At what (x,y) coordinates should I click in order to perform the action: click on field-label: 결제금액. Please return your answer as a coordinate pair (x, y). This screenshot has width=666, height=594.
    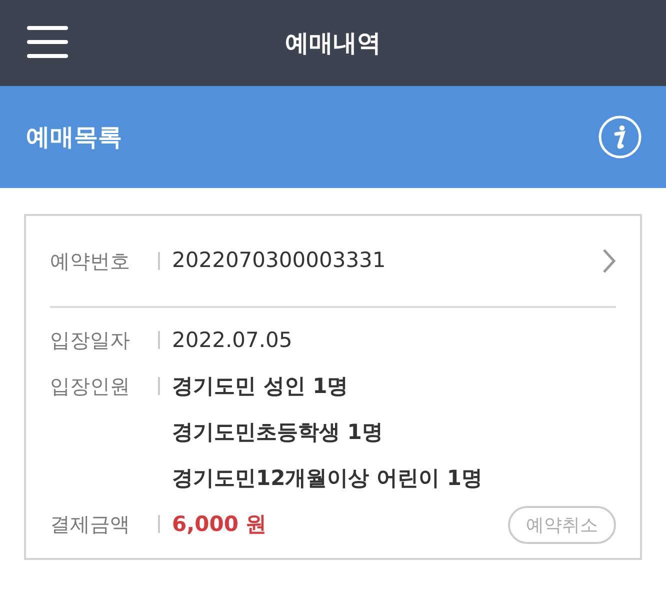
    Looking at the image, I should click on (90, 524).